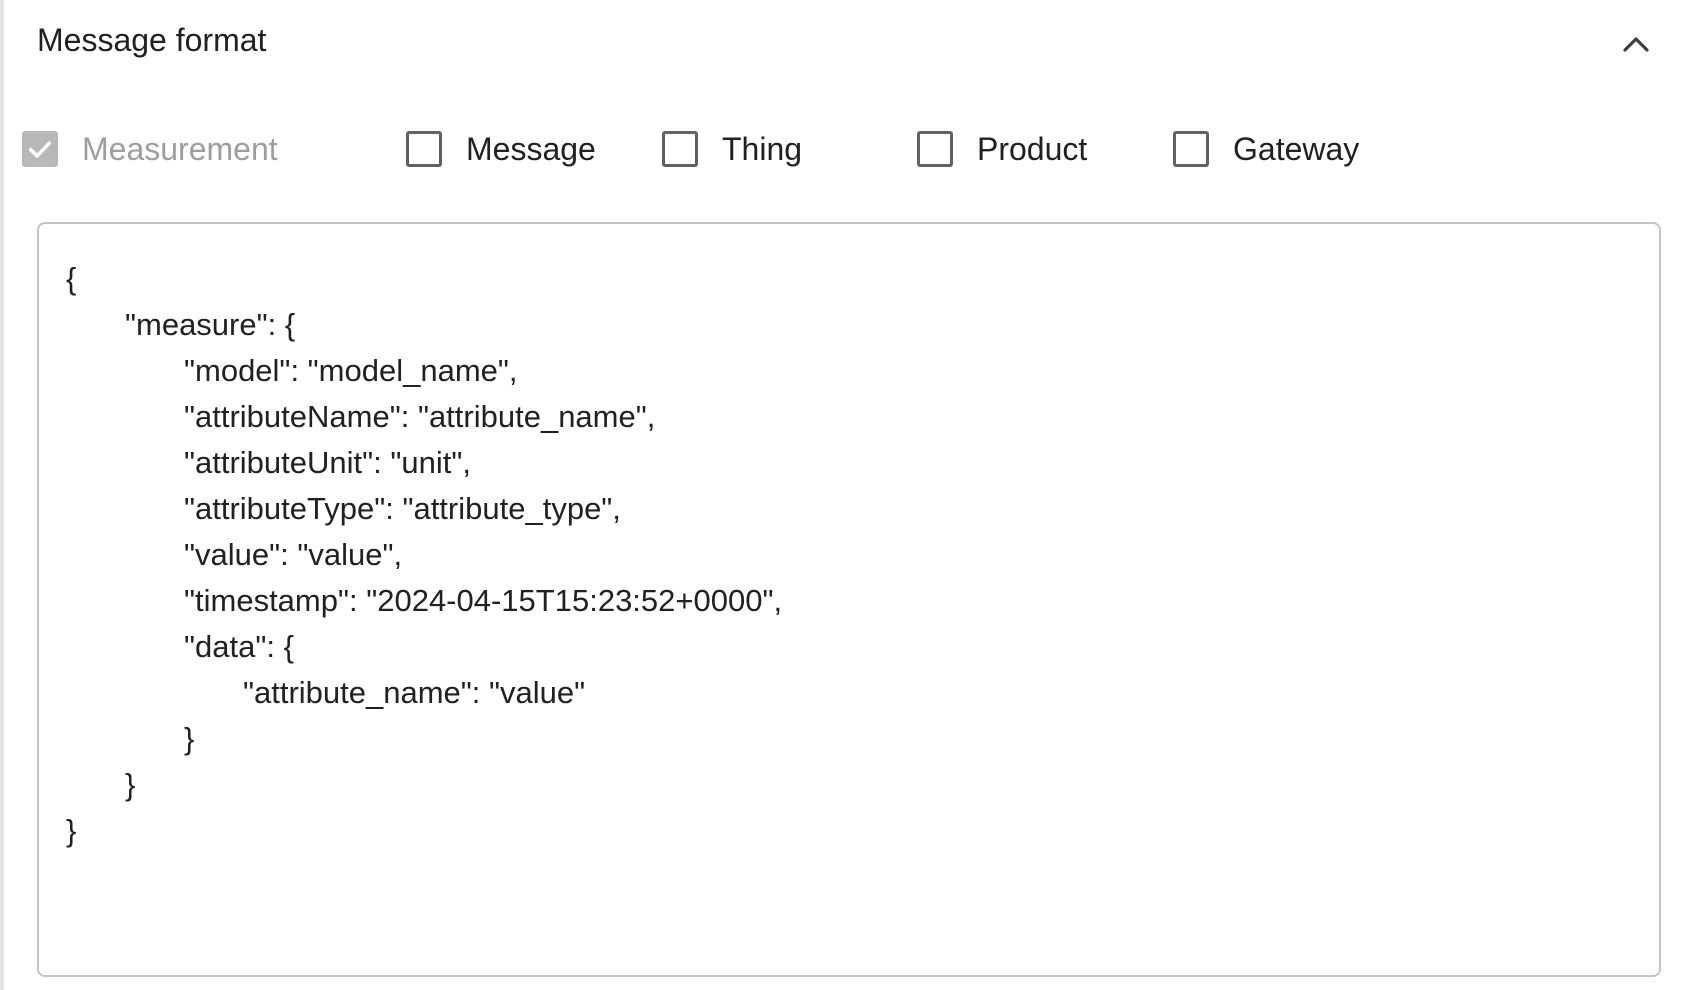  Describe the element at coordinates (180, 148) in the screenshot. I see `option-label-measurement: Measurement` at that location.